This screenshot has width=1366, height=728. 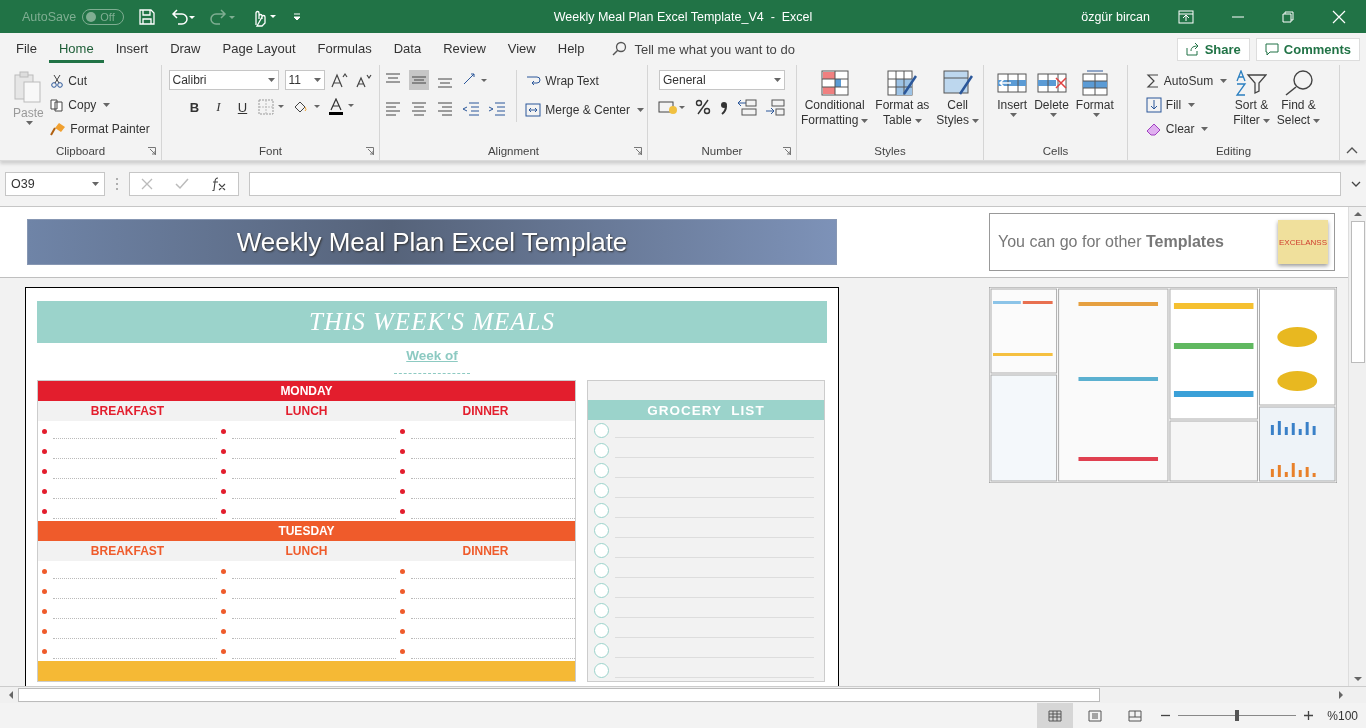 What do you see at coordinates (1051, 83) in the screenshot?
I see `delete-cells-icon` at bounding box center [1051, 83].